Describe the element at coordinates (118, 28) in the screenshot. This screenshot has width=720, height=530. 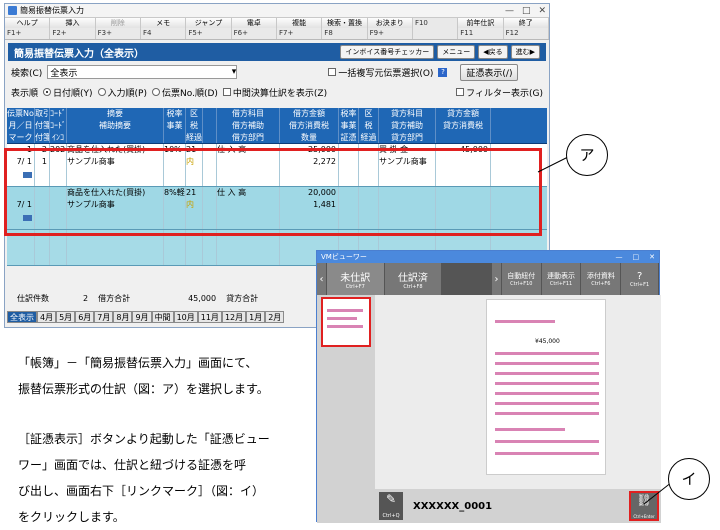
I see `fkey-delete-button: 削除 F3+` at that location.